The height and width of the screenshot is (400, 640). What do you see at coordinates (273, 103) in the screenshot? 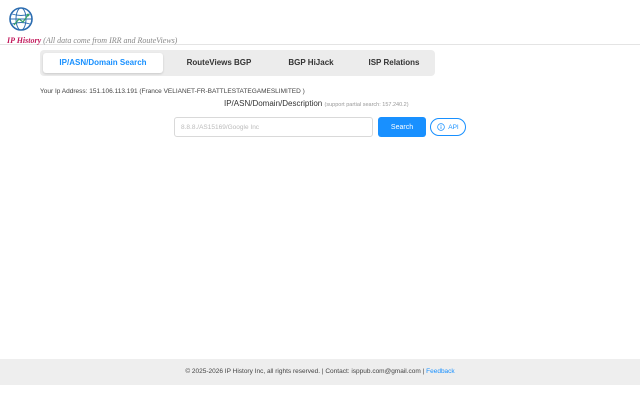
I see `search-title-text: IP/ASN/Domain/Description` at bounding box center [273, 103].